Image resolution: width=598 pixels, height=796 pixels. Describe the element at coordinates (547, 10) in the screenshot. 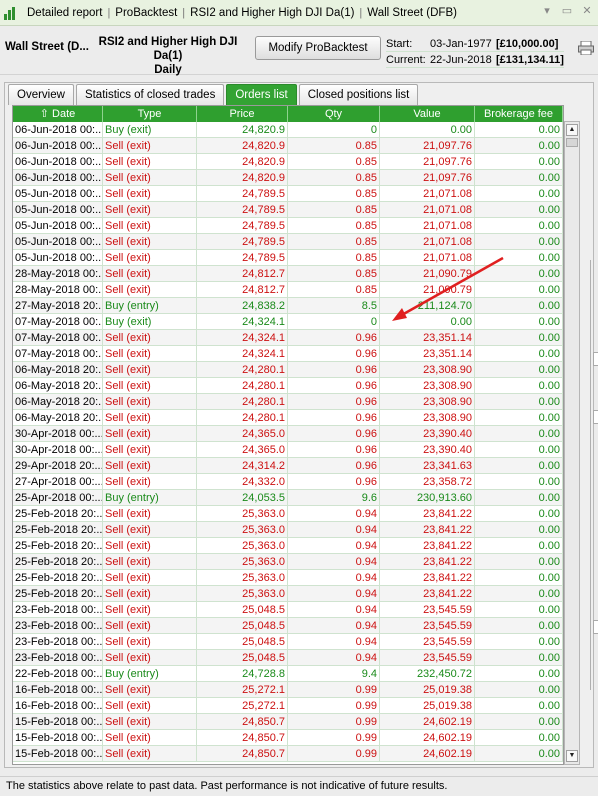

I see `dropdown-icon: ▾` at that location.